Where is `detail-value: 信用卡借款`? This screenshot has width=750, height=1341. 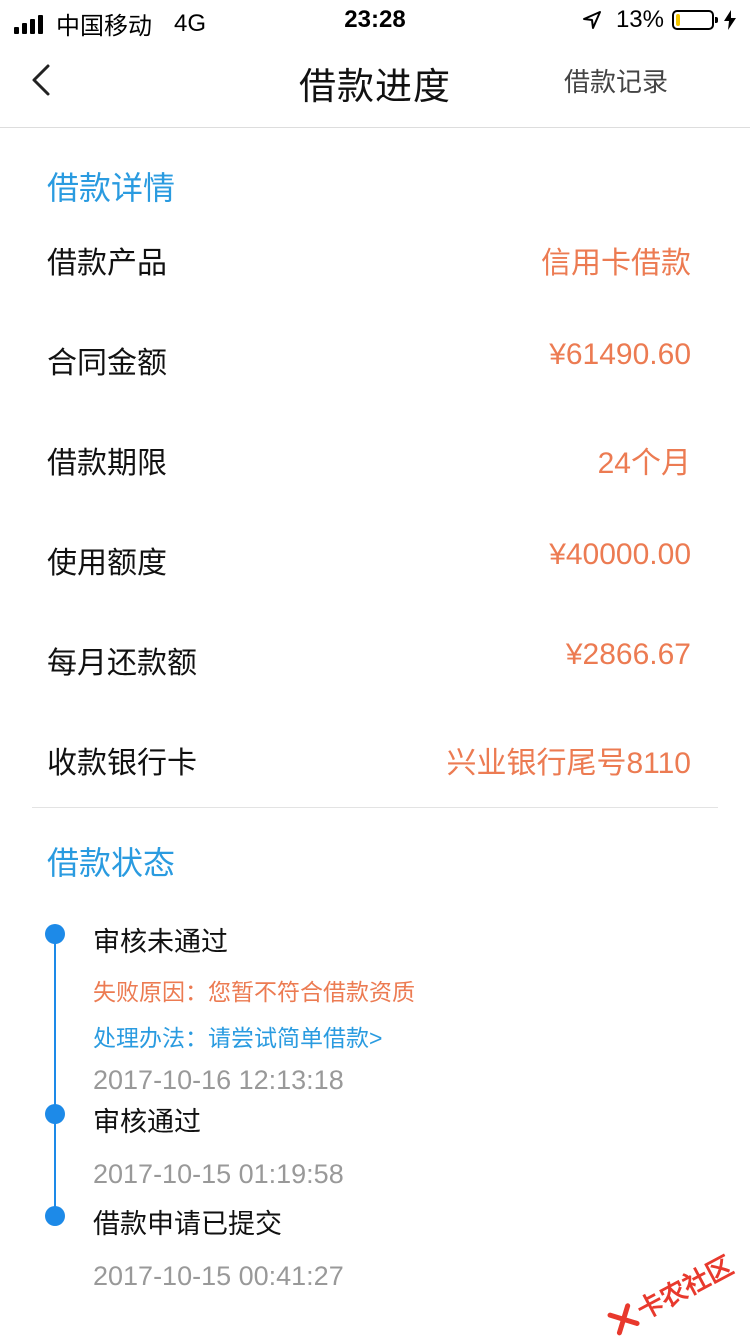
detail-value: 信用卡借款 is located at coordinates (616, 263).